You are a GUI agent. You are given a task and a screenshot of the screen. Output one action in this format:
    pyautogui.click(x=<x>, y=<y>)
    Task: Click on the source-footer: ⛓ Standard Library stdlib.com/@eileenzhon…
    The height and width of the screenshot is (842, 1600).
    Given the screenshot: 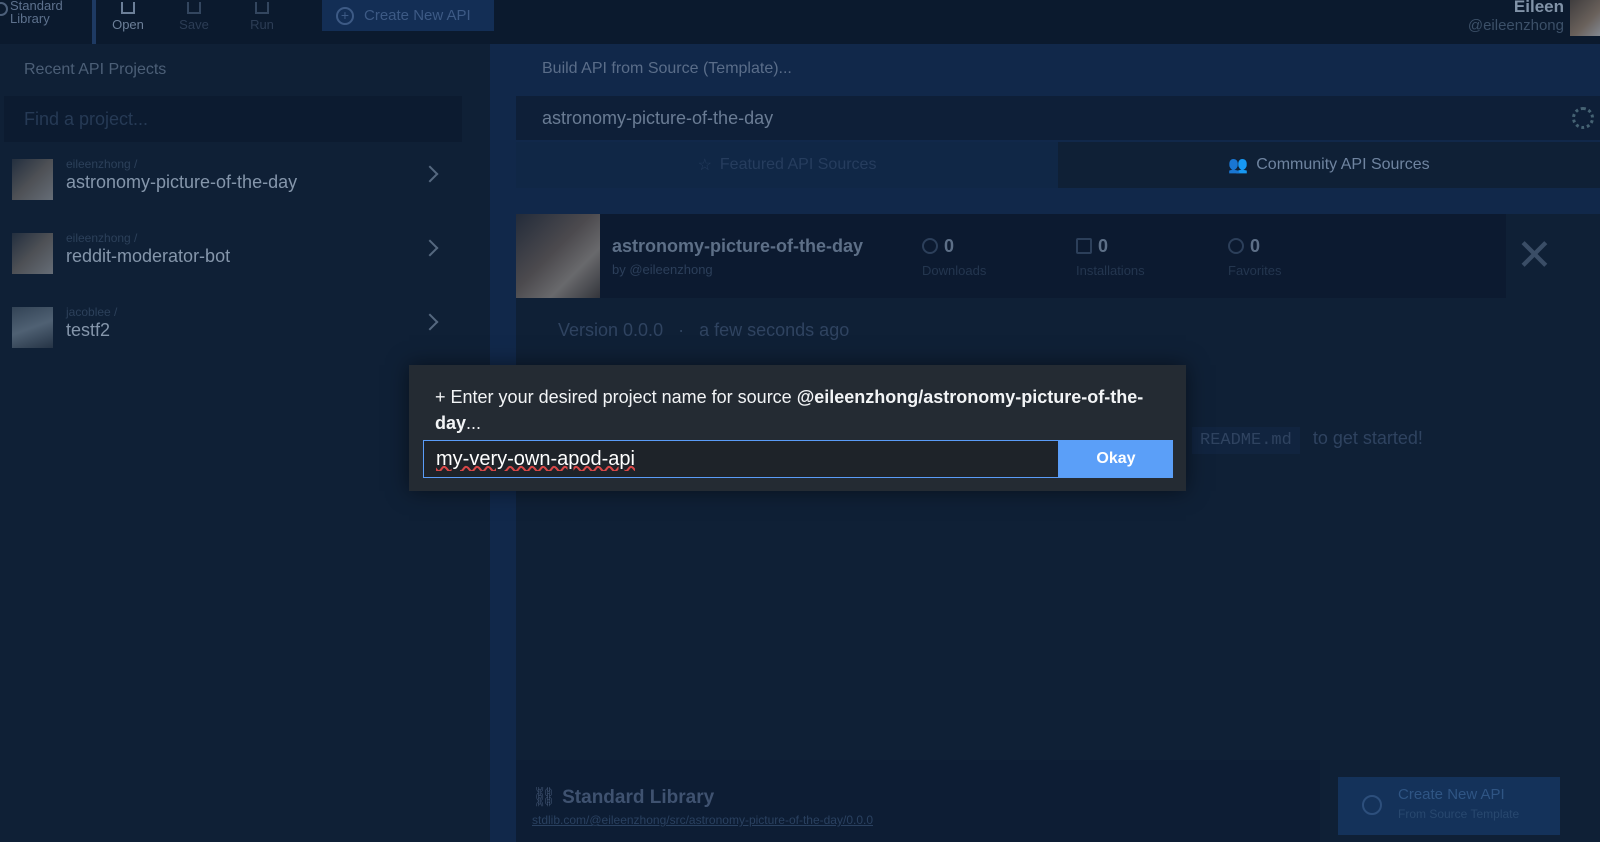 What is the action you would take?
    pyautogui.click(x=918, y=801)
    